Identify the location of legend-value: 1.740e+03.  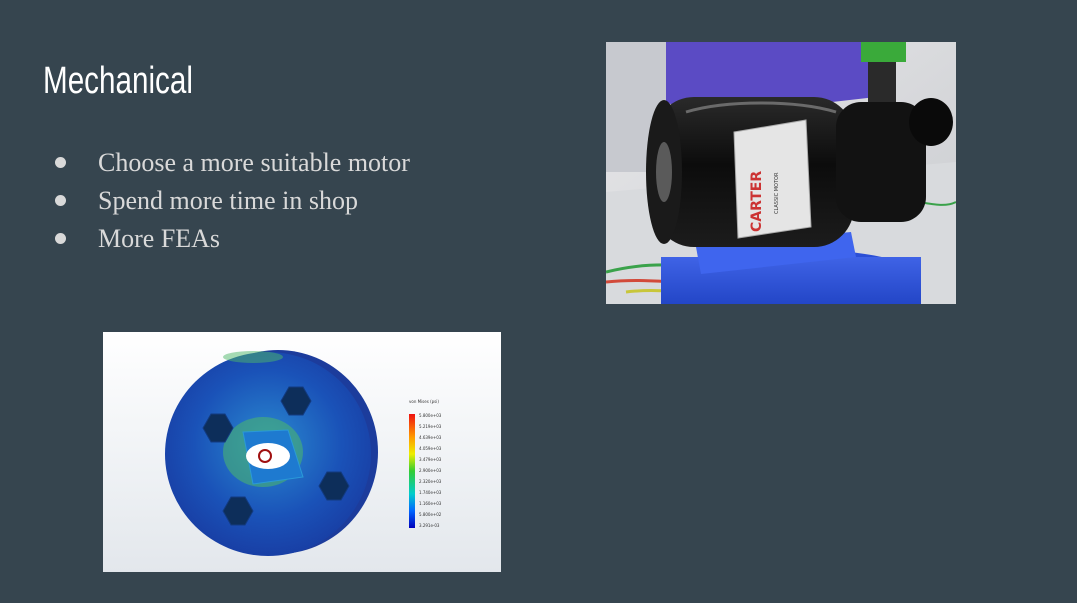
(430, 492).